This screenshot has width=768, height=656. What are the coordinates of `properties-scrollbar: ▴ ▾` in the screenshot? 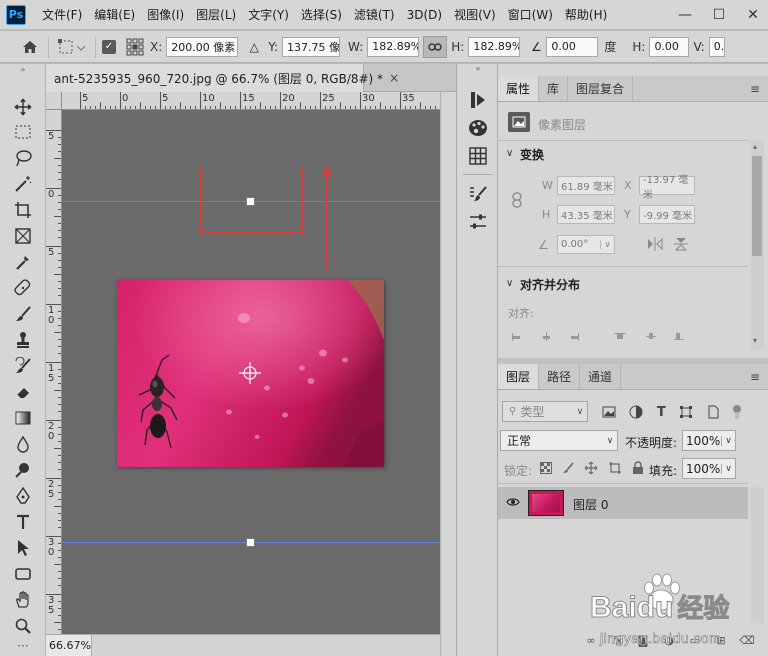 It's located at (757, 245).